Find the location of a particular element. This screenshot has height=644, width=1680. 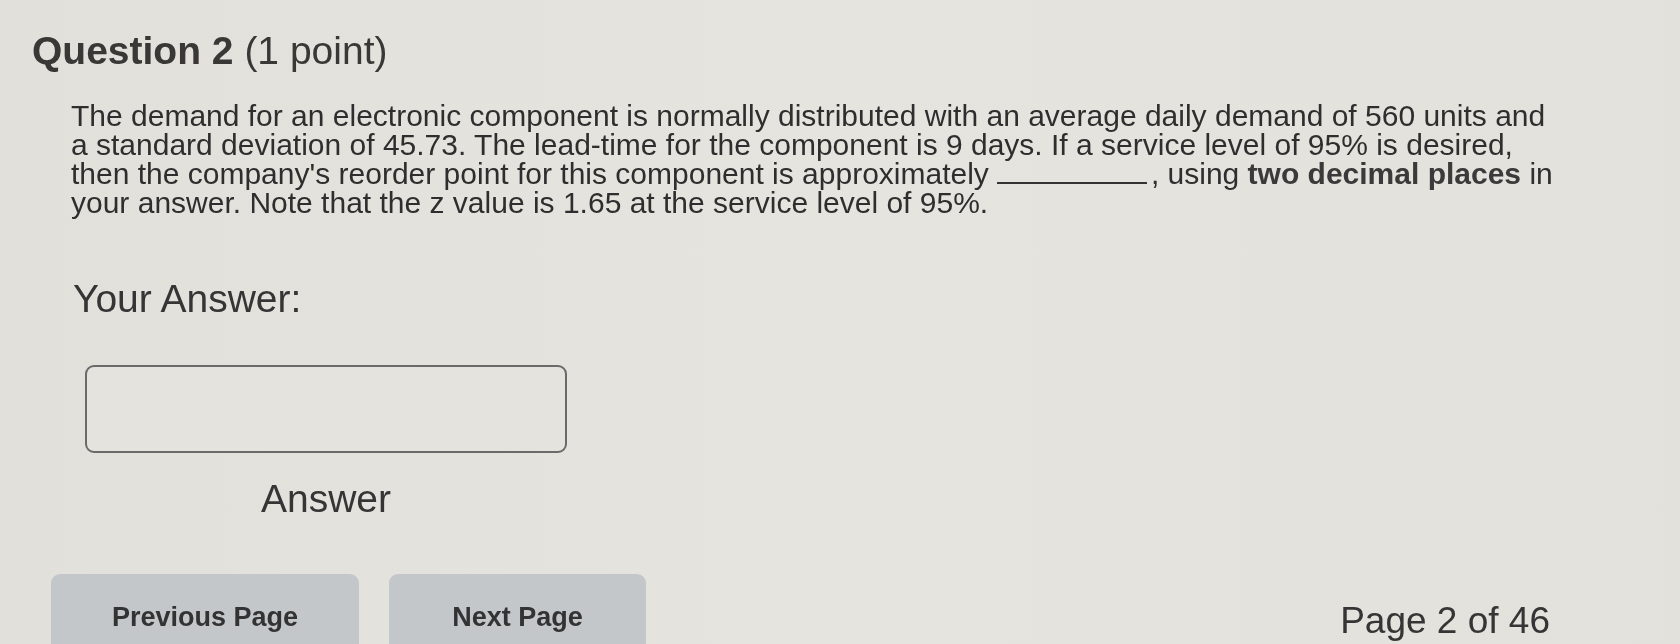

answer-input is located at coordinates (326, 409).